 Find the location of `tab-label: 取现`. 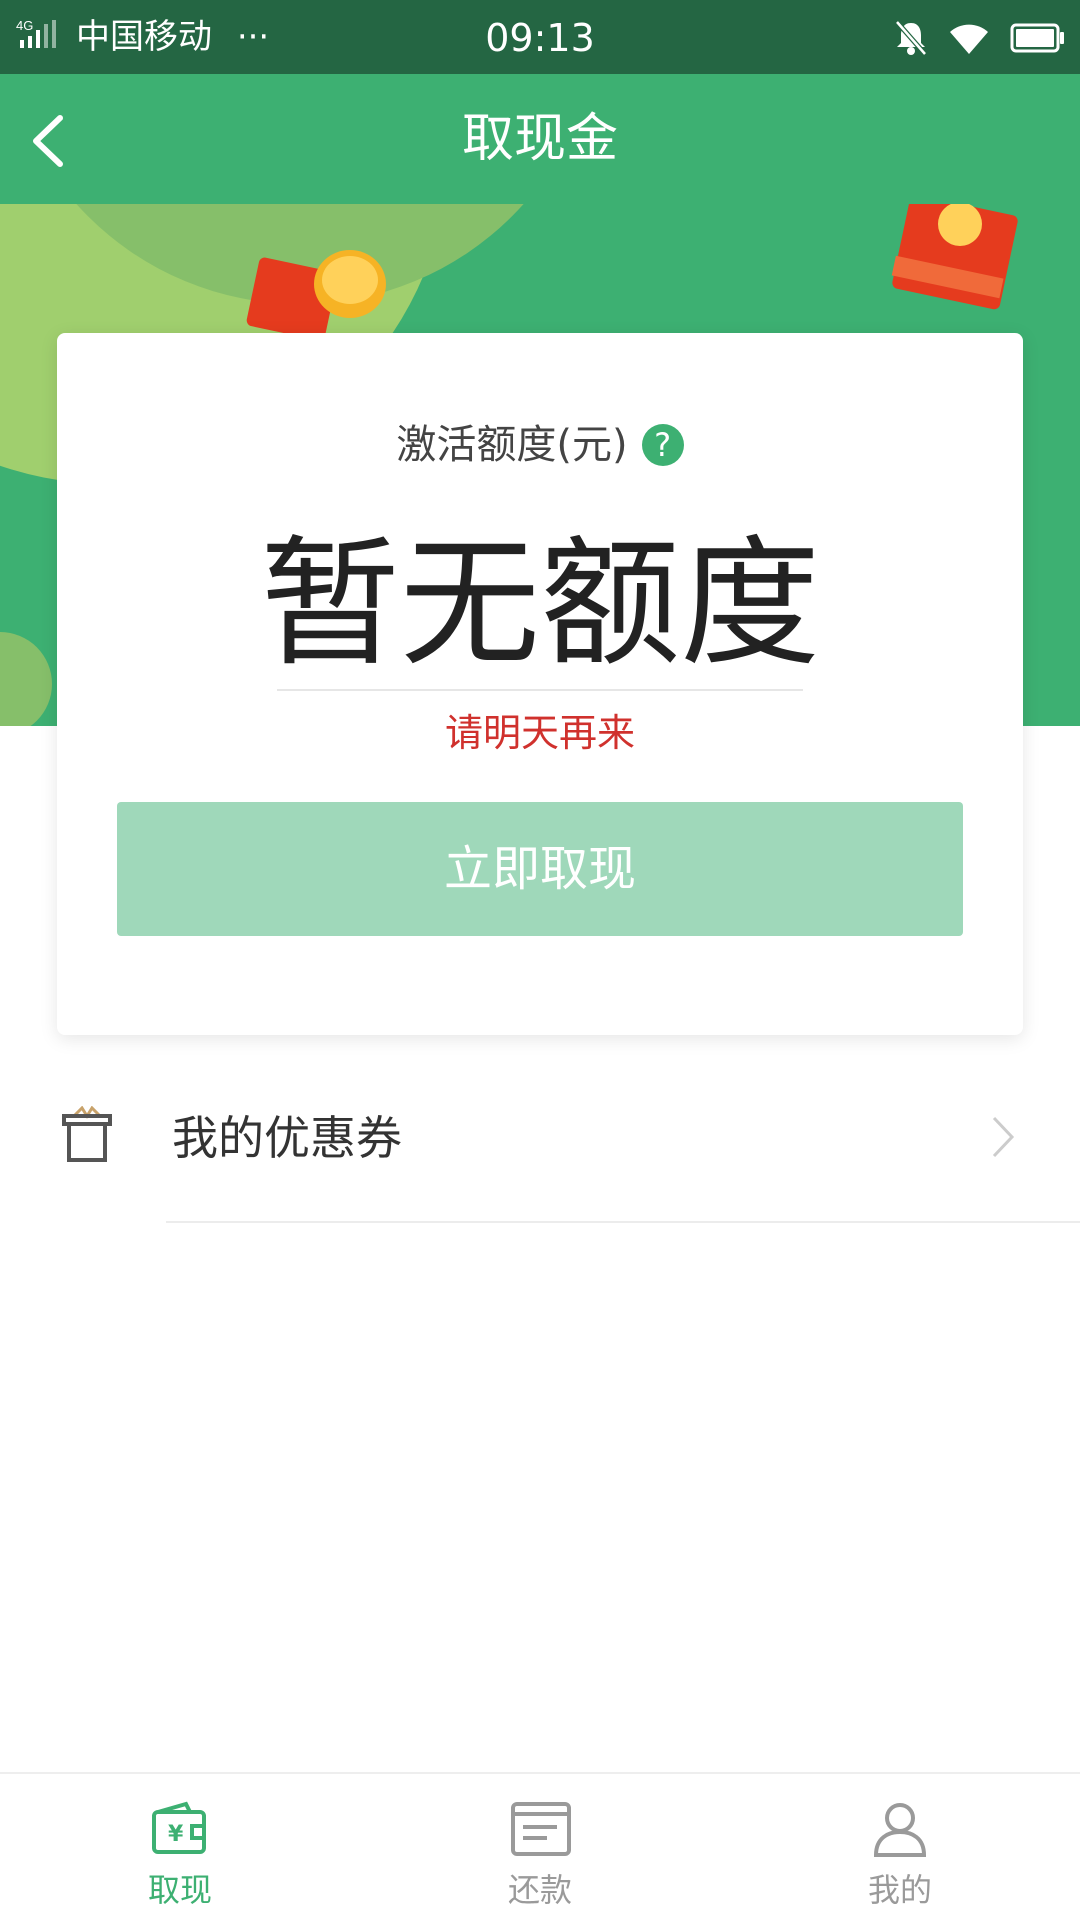

tab-label: 取现 is located at coordinates (179, 1890).